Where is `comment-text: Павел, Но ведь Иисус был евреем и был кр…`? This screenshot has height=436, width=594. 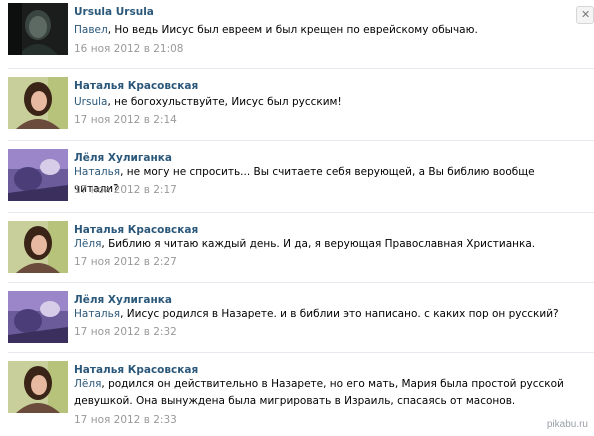
comment-text: Павел, Но ведь Иисус был евреем и был кр… is located at coordinates (324, 30).